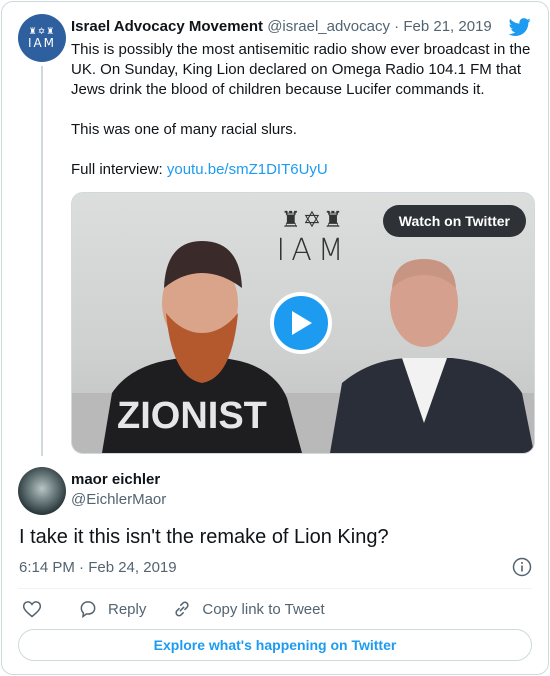 This screenshot has width=550, height=676. I want to click on iam-logo-text: IAM, so click(313, 250).